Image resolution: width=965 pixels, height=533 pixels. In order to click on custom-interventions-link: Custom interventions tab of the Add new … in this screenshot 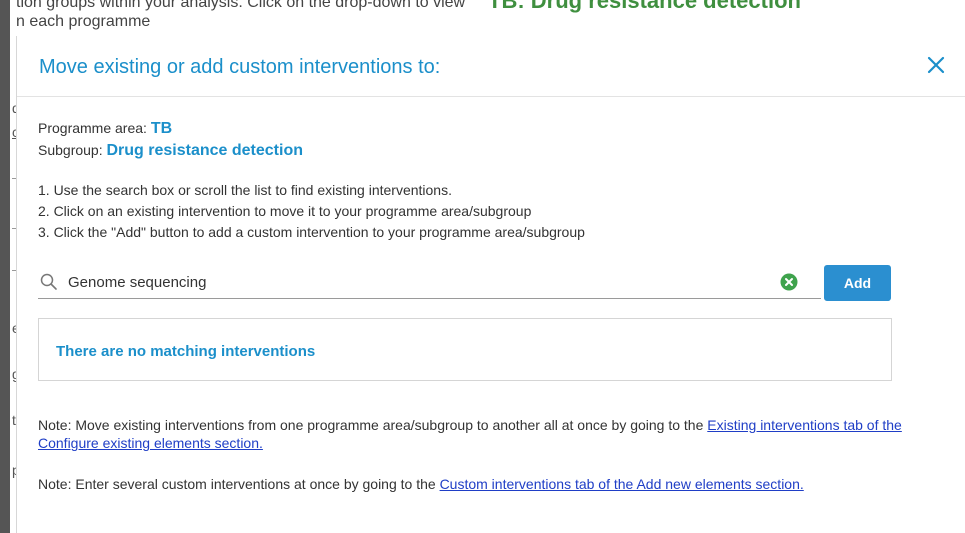, I will do `click(622, 484)`.